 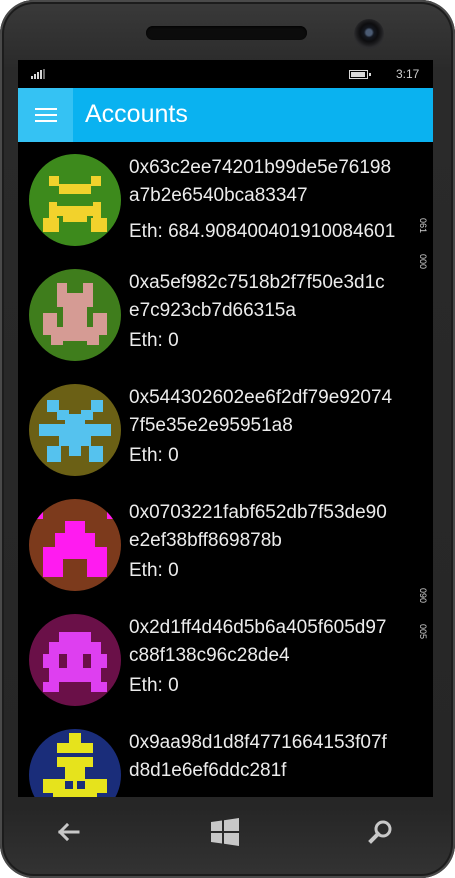 What do you see at coordinates (209, 655) in the screenshot?
I see `address-line-2: c88f138c96c28de4` at bounding box center [209, 655].